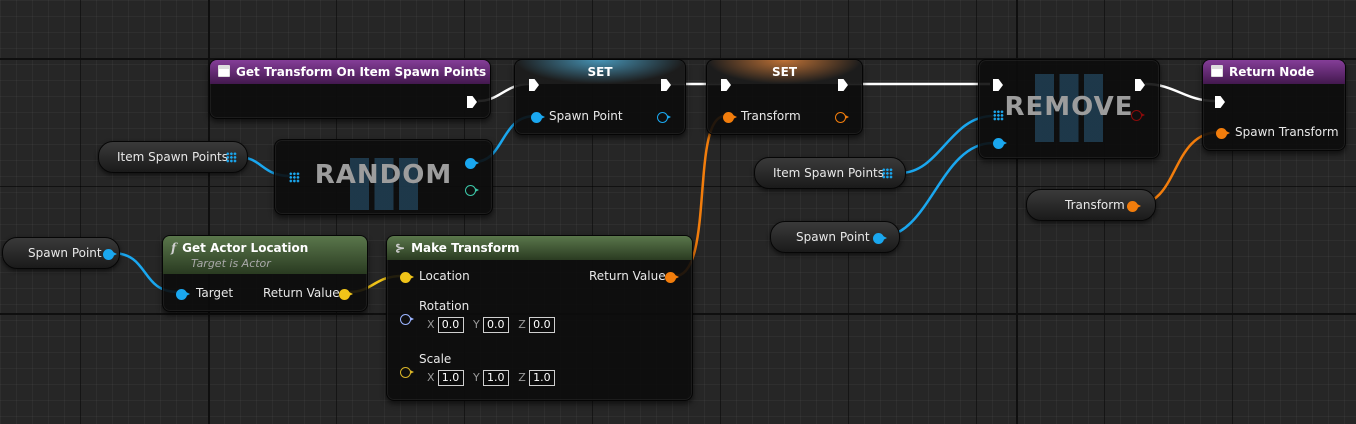  I want to click on rotation-y-field: 0.0, so click(495, 325).